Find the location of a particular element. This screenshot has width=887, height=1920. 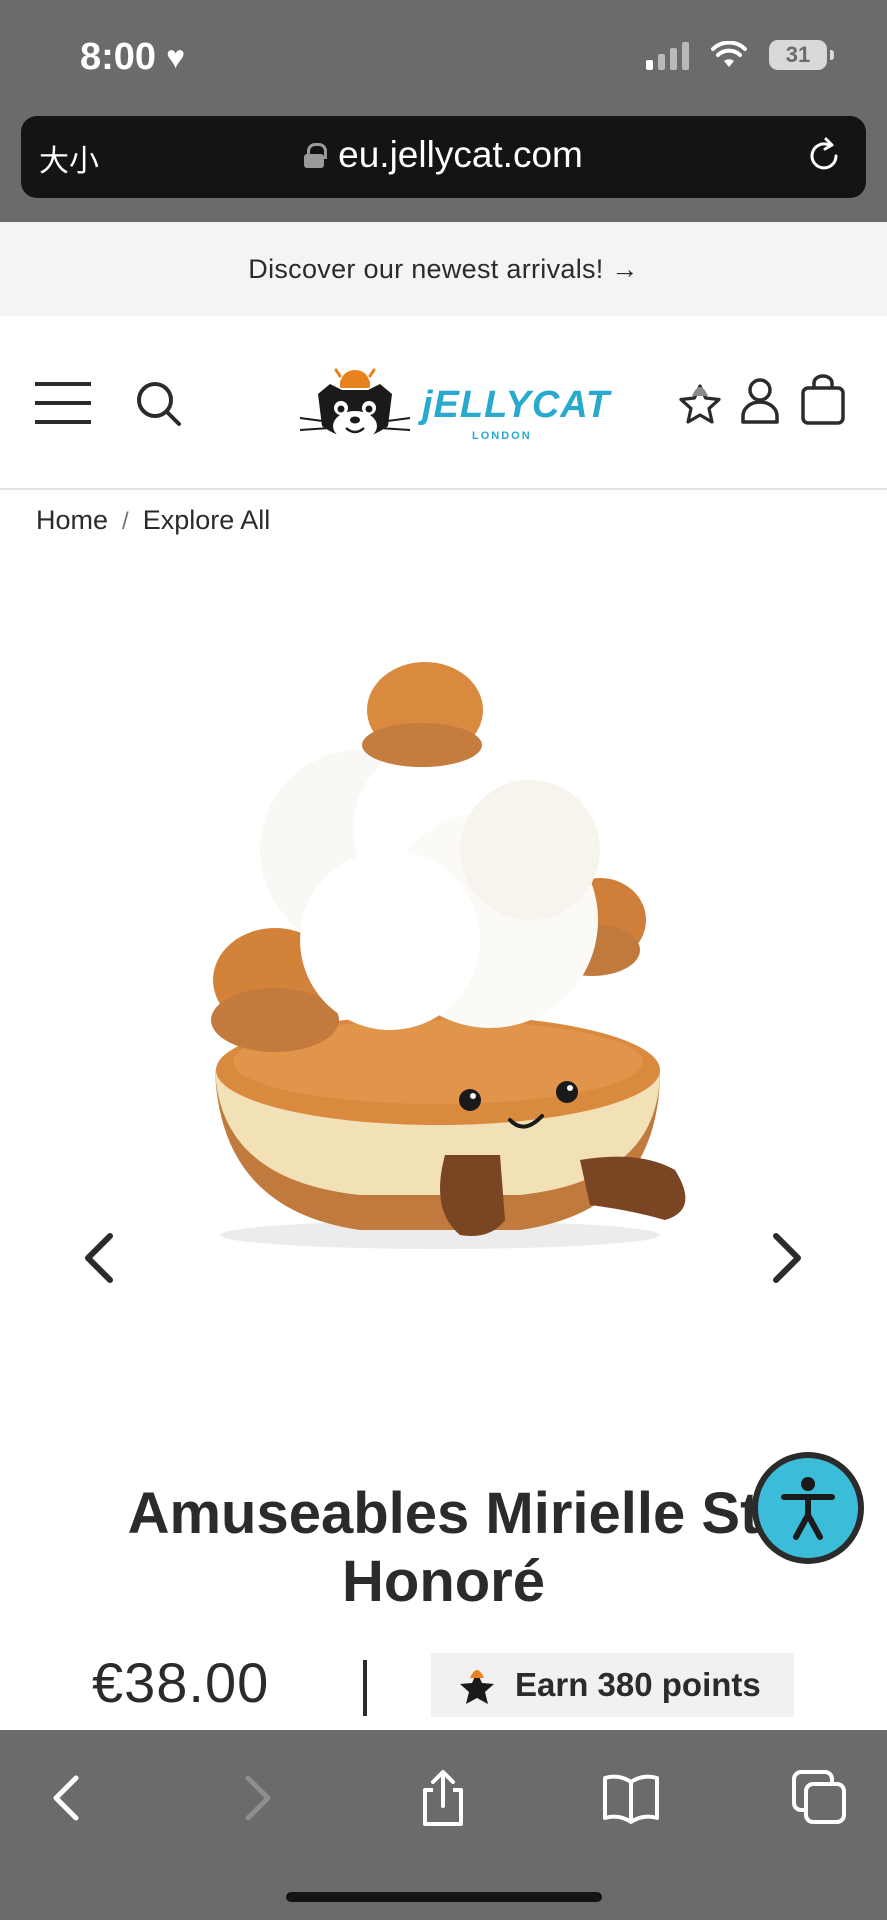

status-time: 8:00 ♥ is located at coordinates (132, 57).